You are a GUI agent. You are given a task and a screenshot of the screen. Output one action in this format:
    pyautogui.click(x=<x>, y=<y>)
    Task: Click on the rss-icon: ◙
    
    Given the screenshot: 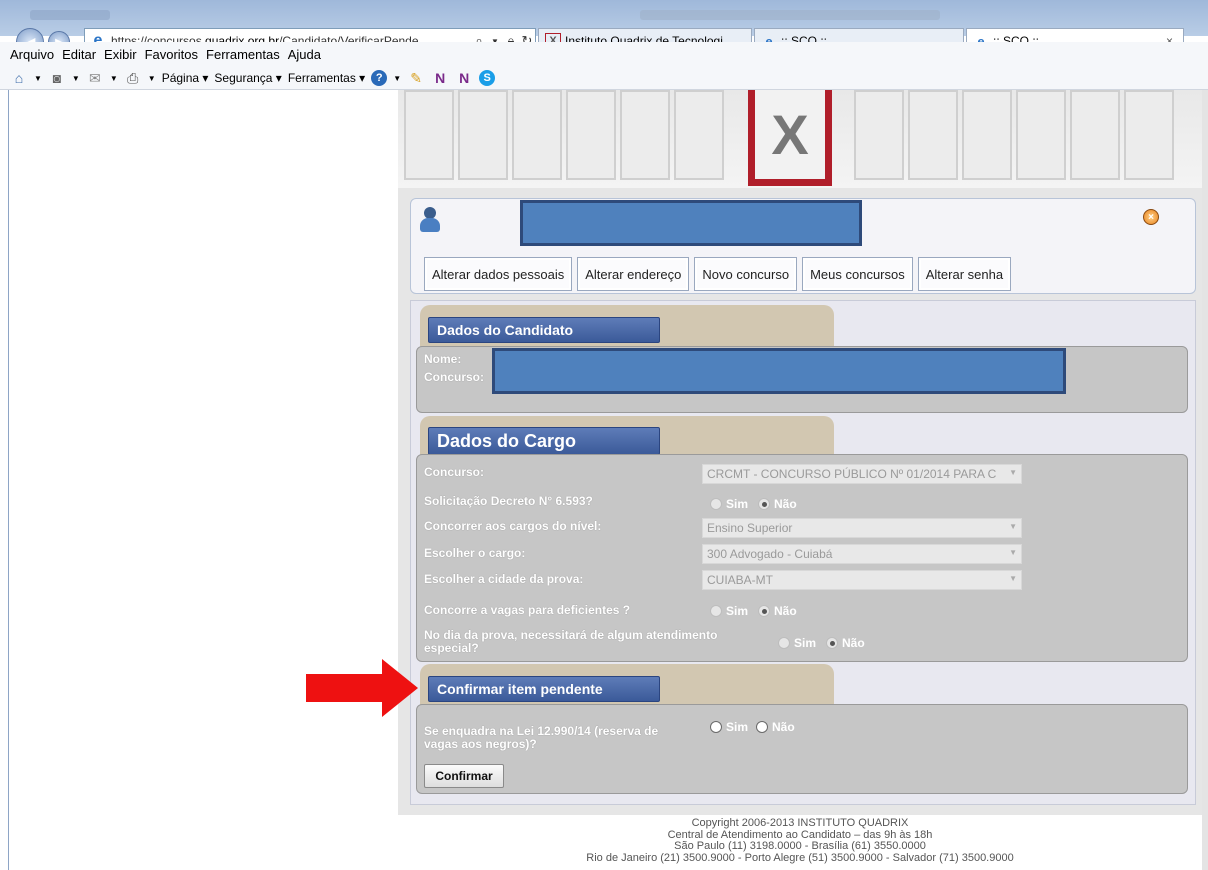 What is the action you would take?
    pyautogui.click(x=57, y=78)
    